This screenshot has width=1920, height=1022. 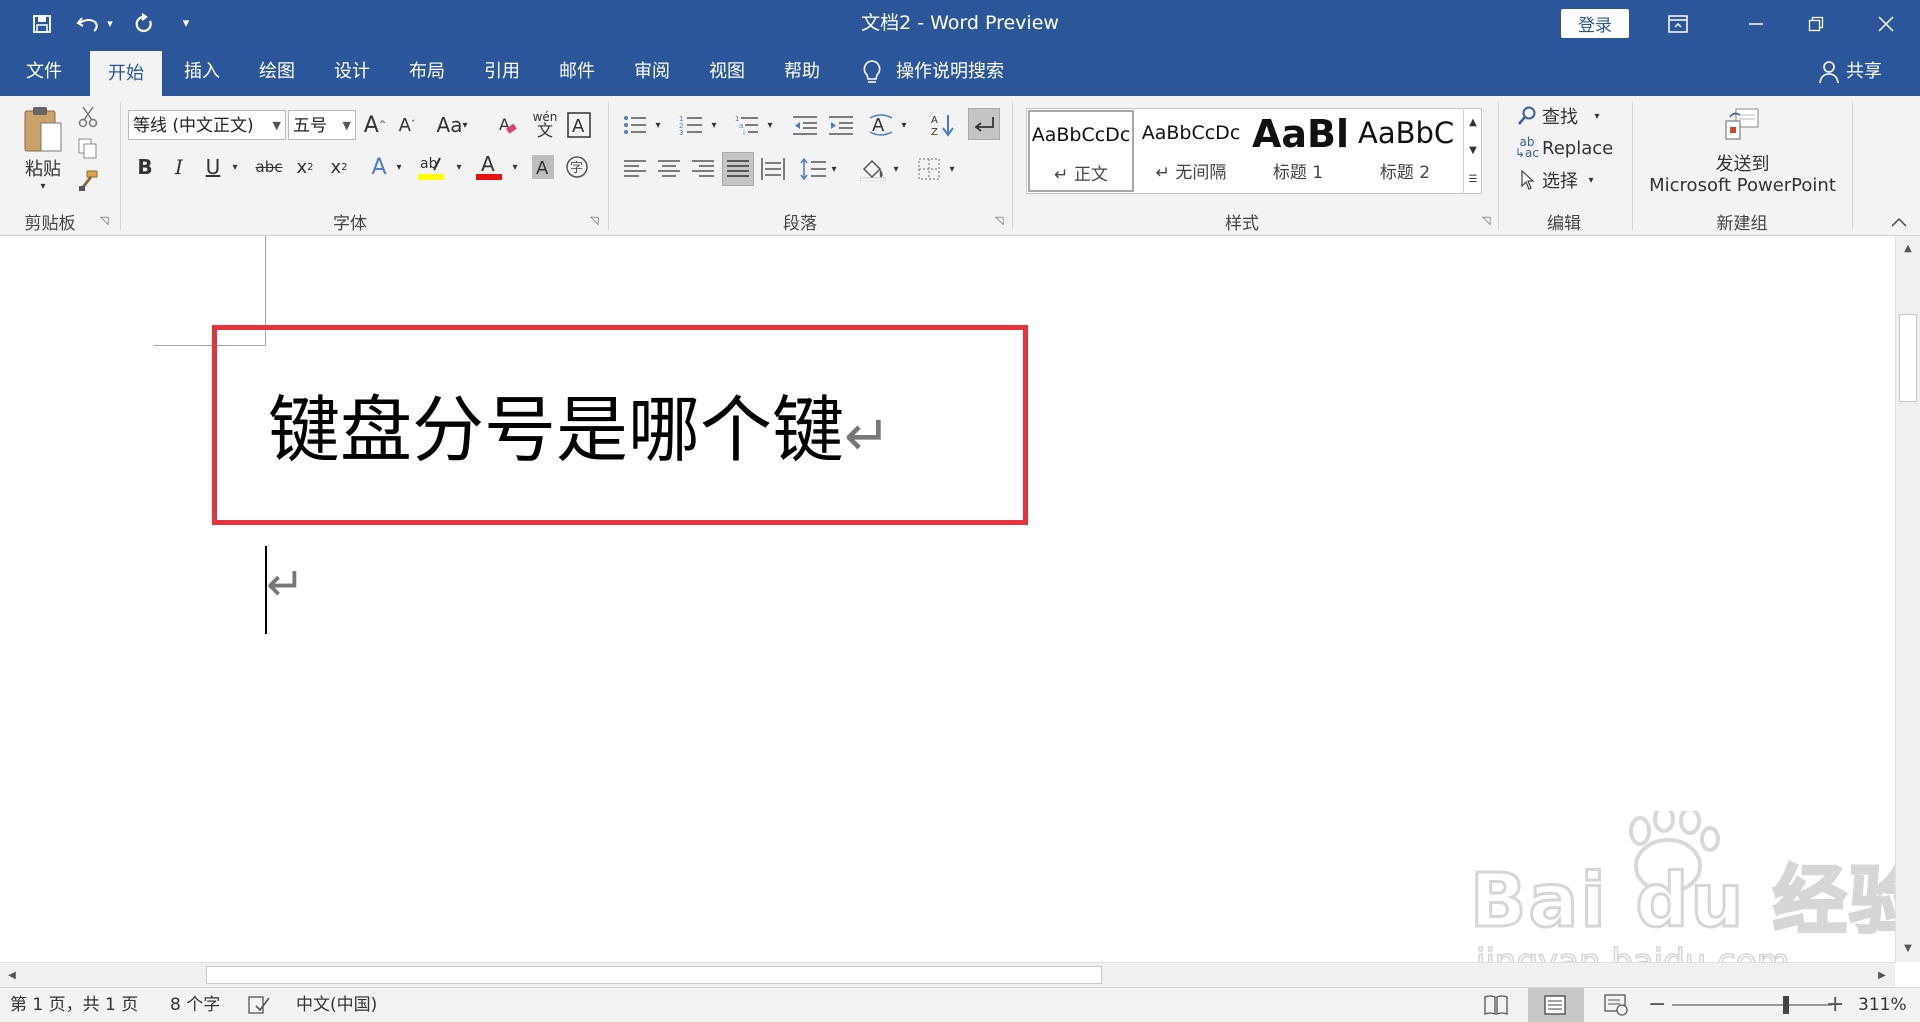 What do you see at coordinates (1752, 1005) in the screenshot?
I see `zoom-slider-track` at bounding box center [1752, 1005].